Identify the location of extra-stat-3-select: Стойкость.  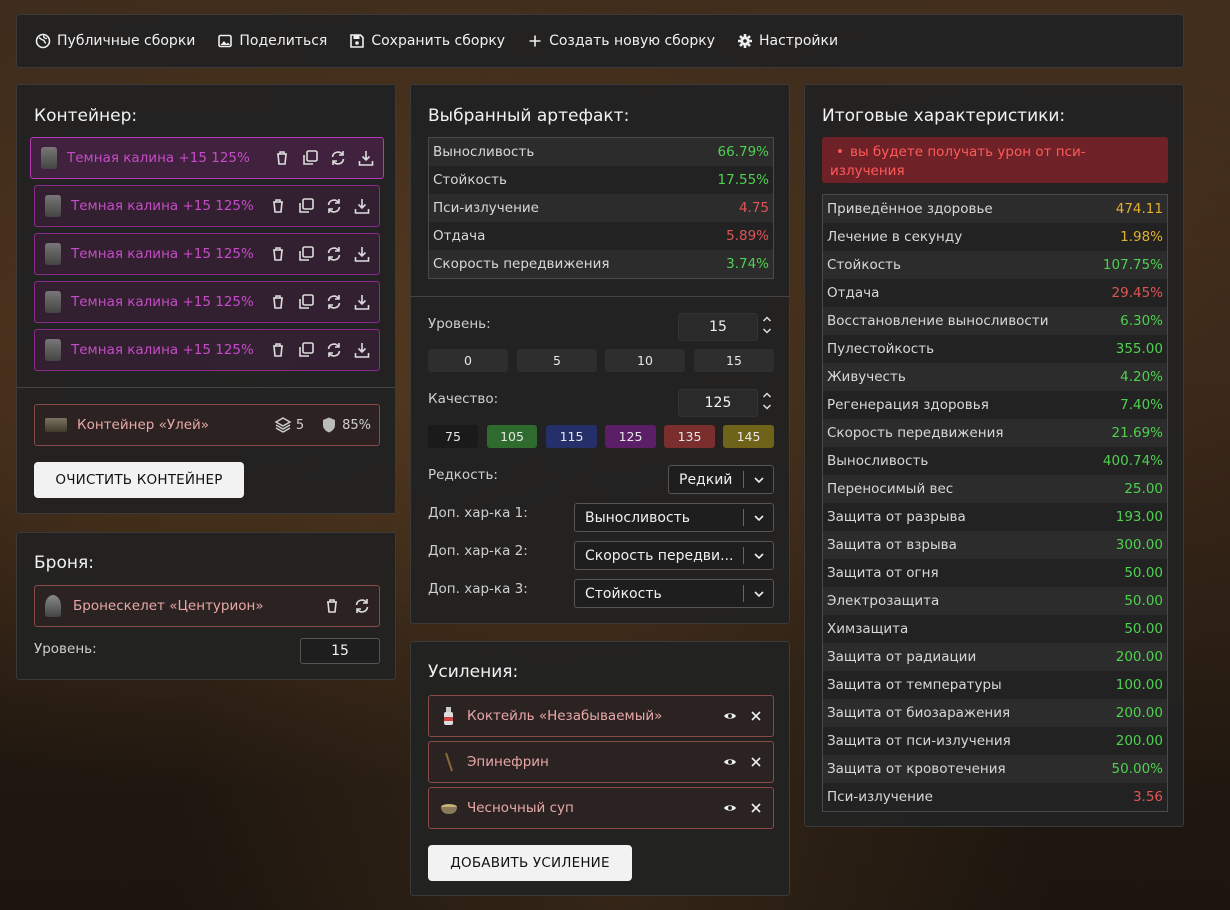
(674, 593).